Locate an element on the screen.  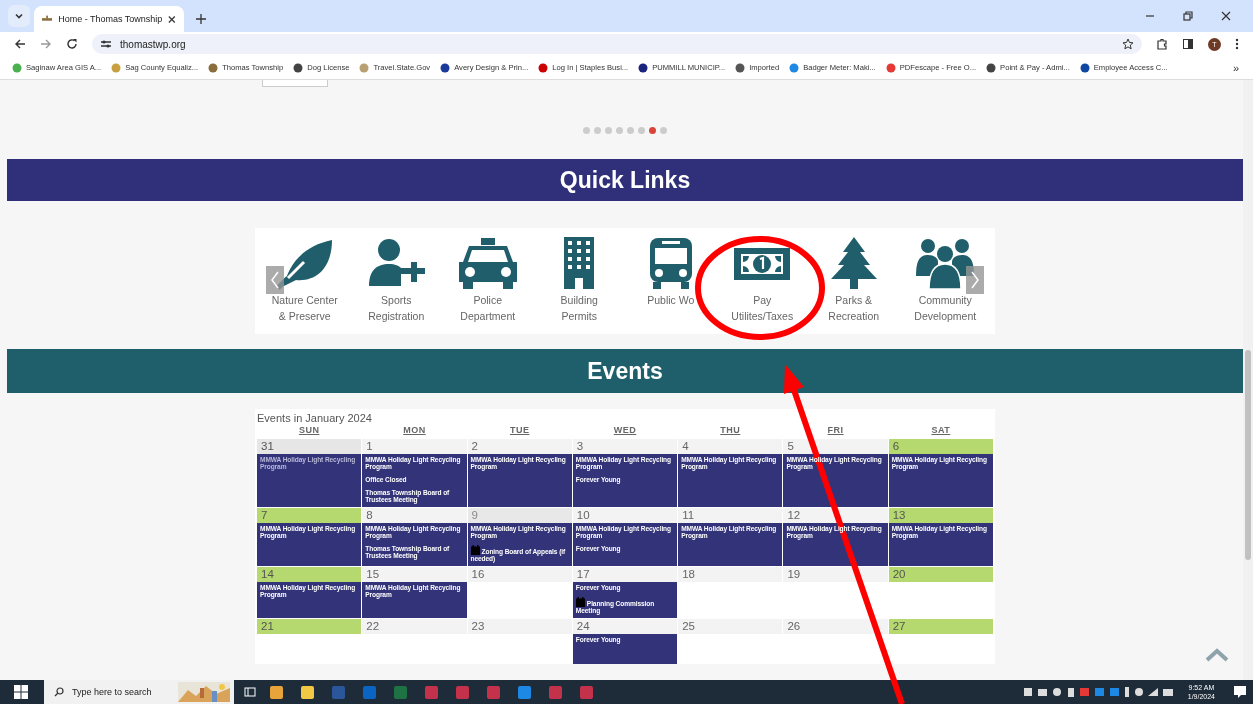
day-number: 4 is located at coordinates (730, 446).